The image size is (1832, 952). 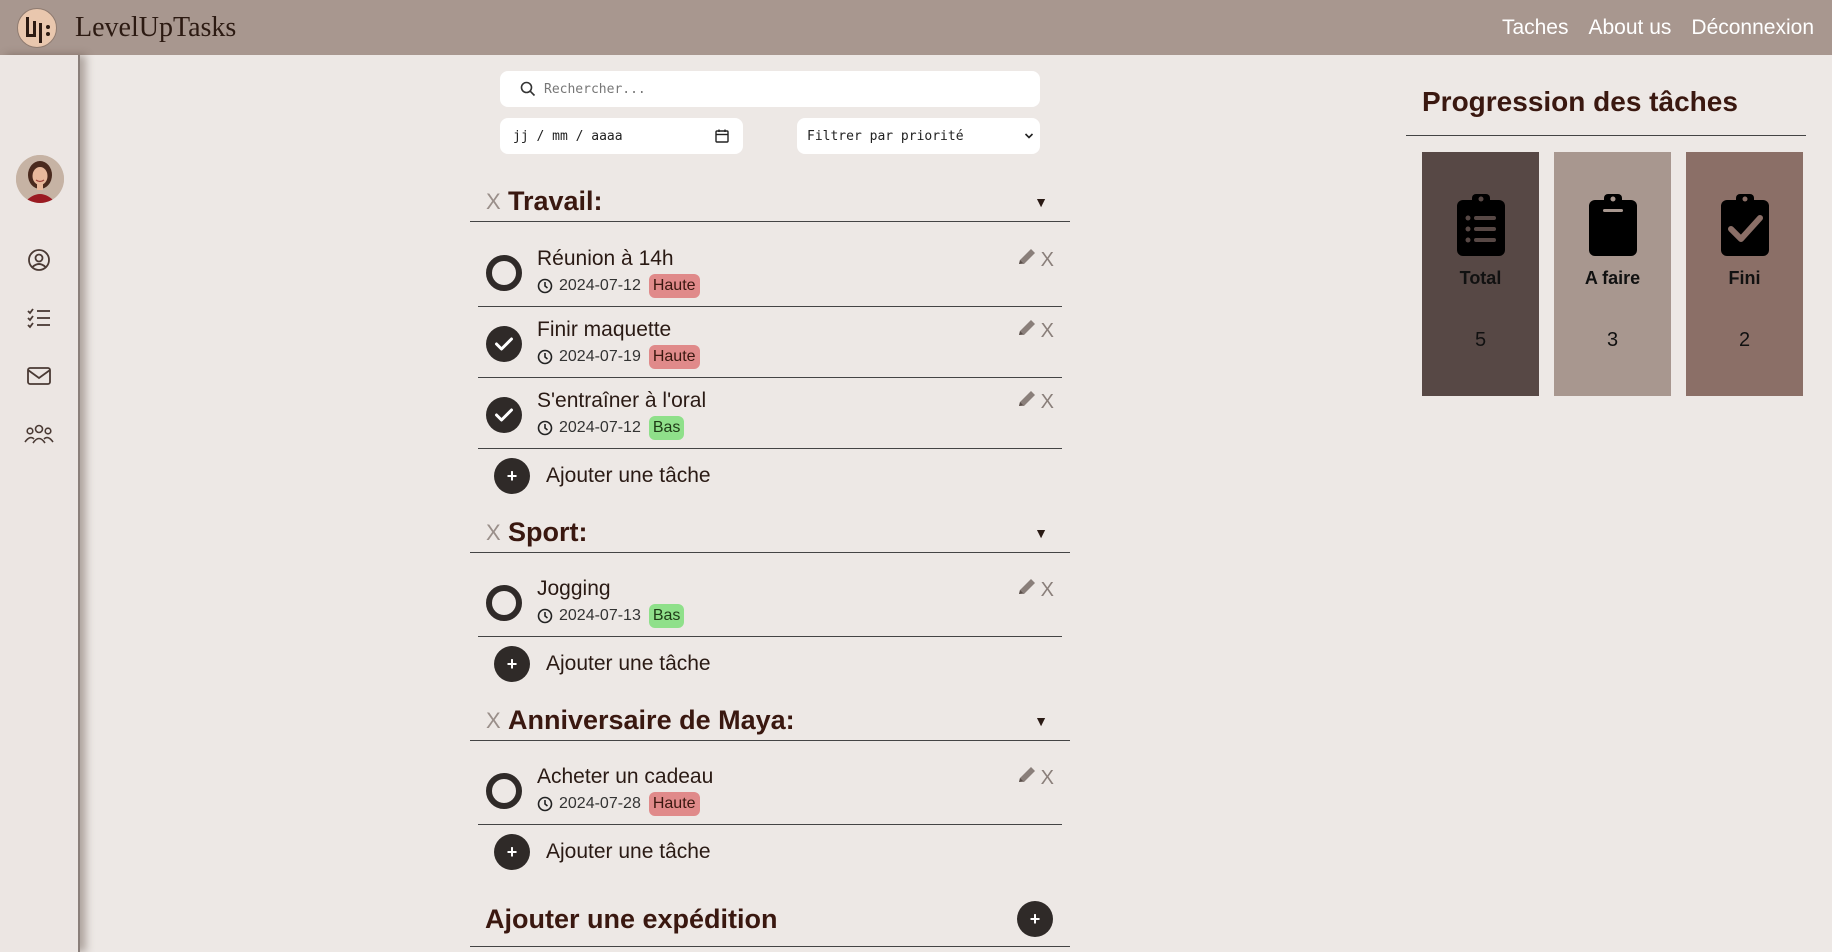 What do you see at coordinates (770, 533) in the screenshot?
I see `task-group-header: X Sport: ▼` at bounding box center [770, 533].